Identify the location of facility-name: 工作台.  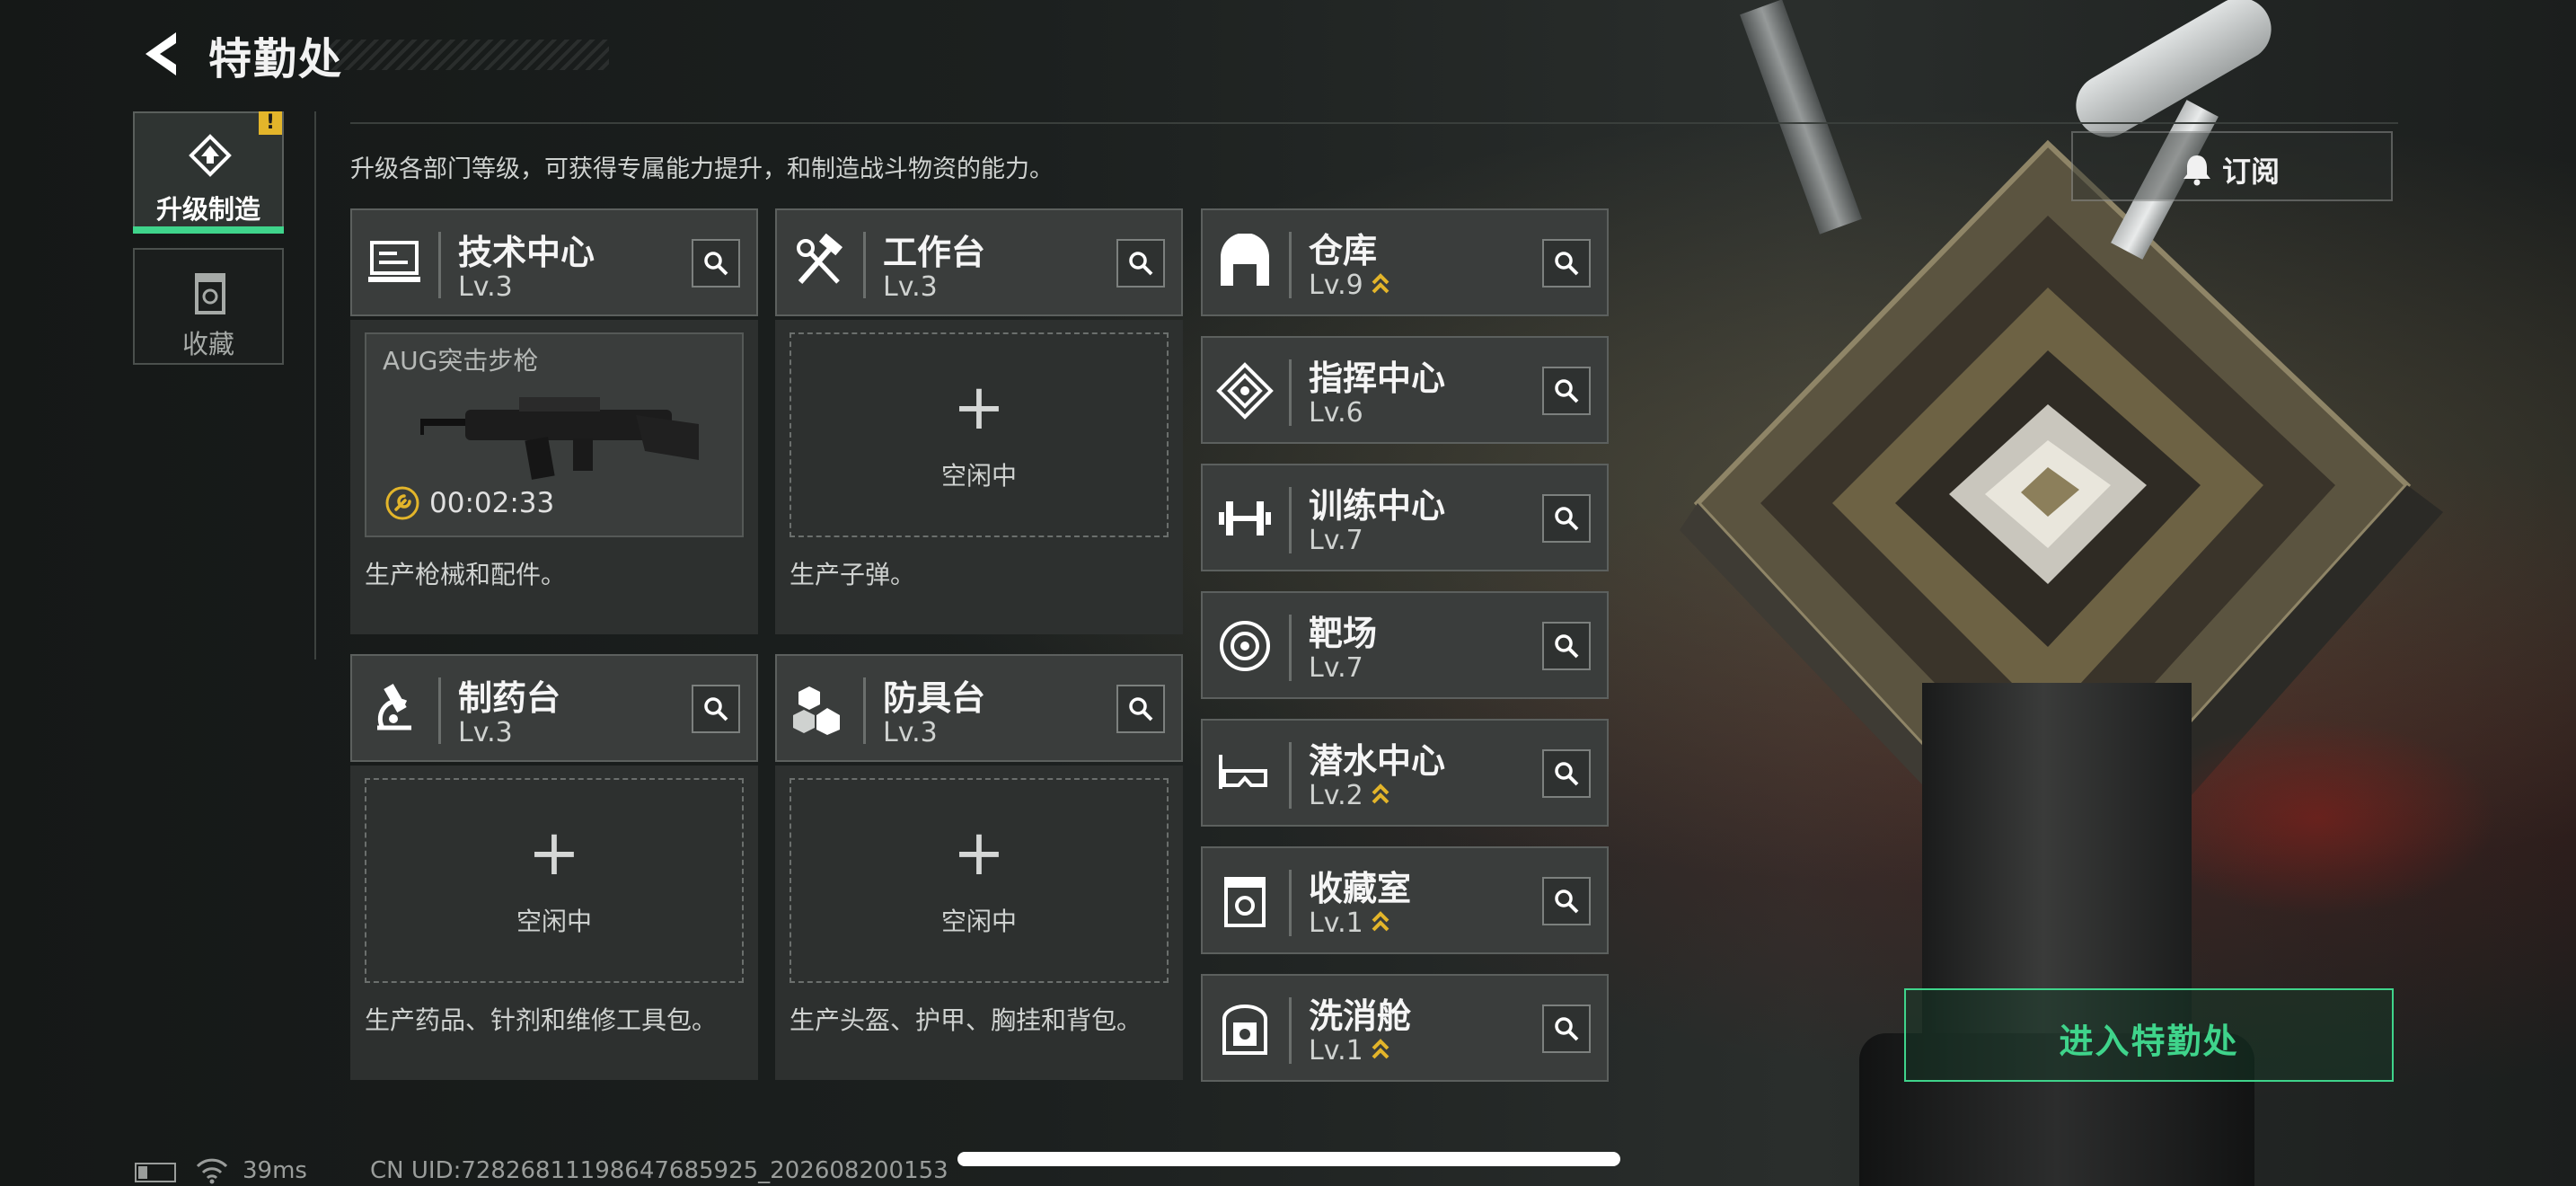
(934, 253).